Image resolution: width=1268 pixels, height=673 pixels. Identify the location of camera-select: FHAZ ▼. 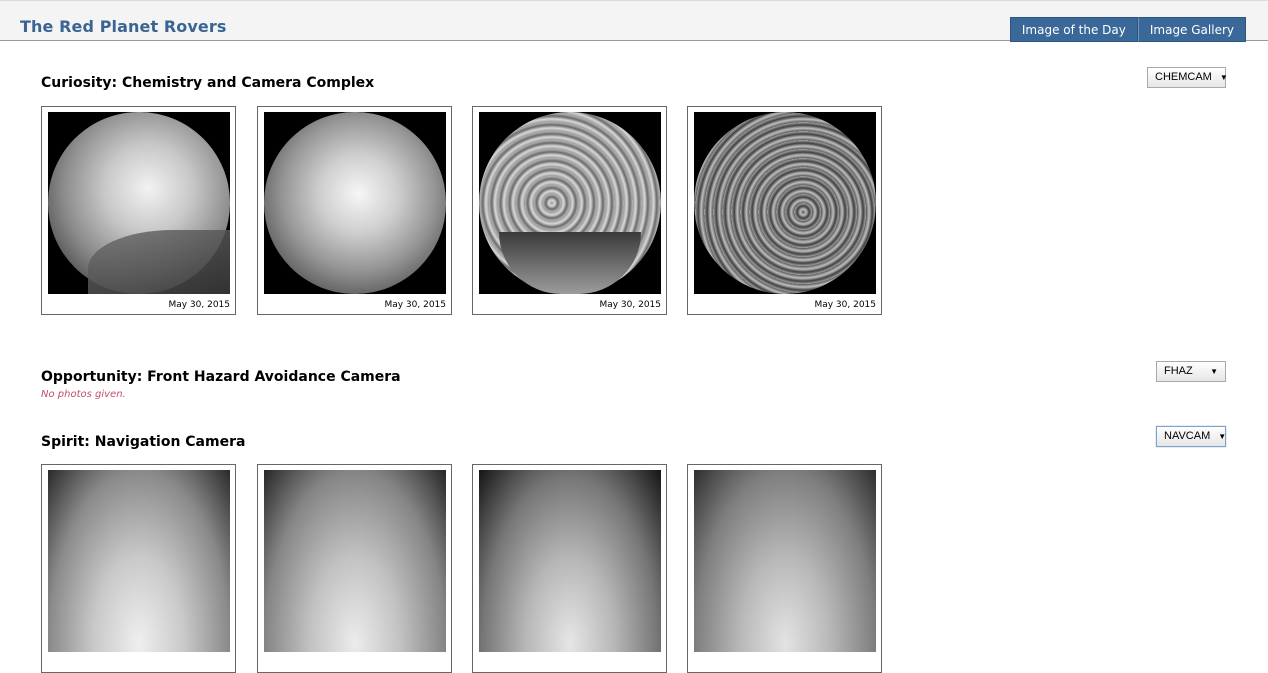
(1191, 371).